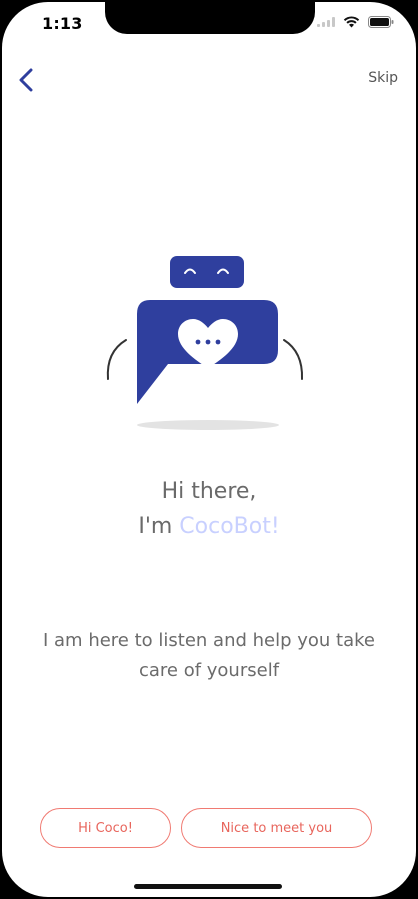 The image size is (418, 899). What do you see at coordinates (351, 22) in the screenshot?
I see `wifi-icon` at bounding box center [351, 22].